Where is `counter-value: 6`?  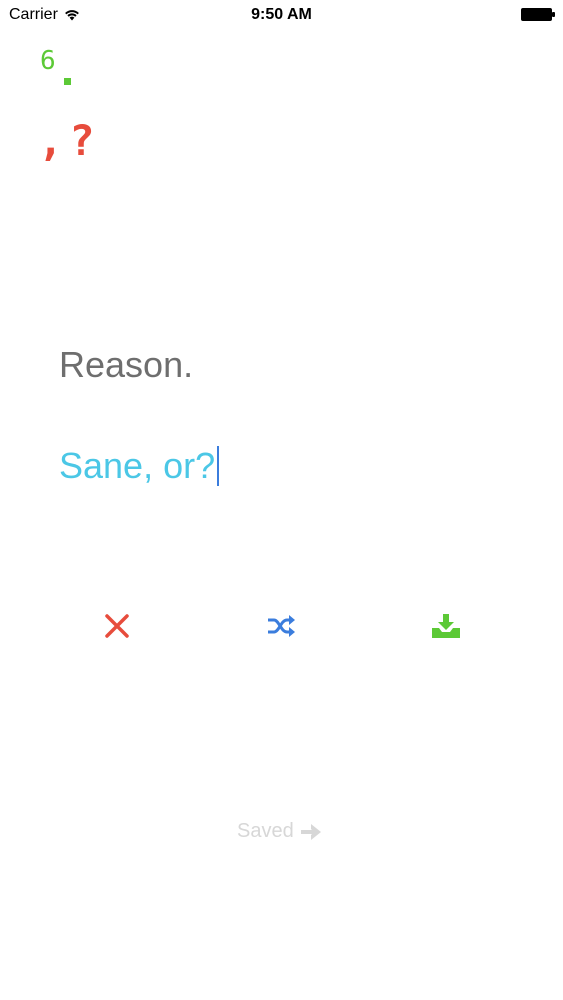 counter-value: 6 is located at coordinates (48, 61).